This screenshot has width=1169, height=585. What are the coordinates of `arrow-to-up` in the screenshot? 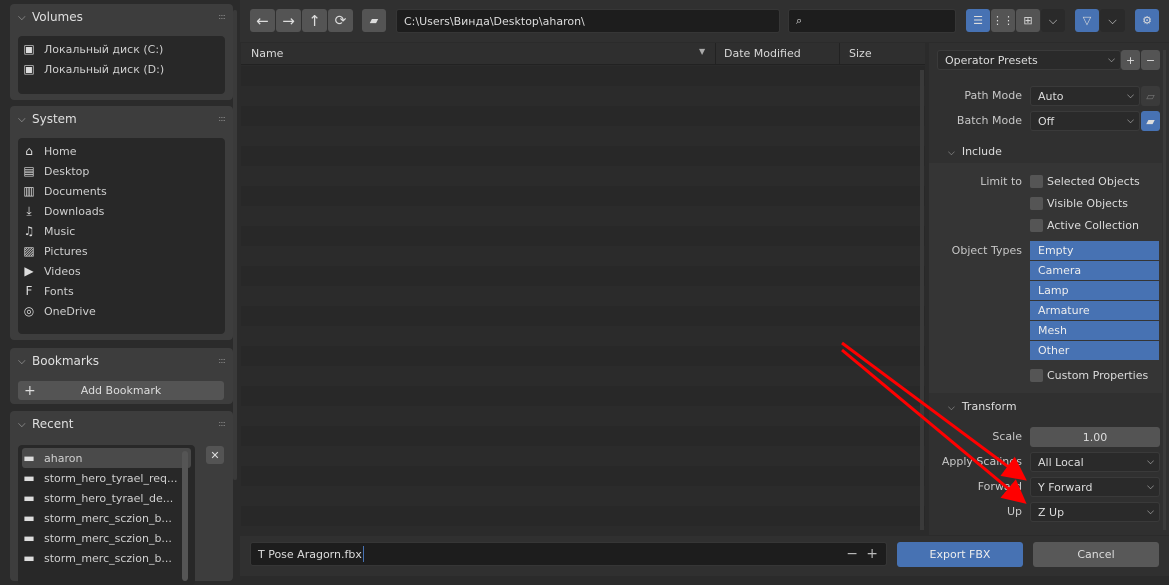 It's located at (934, 426).